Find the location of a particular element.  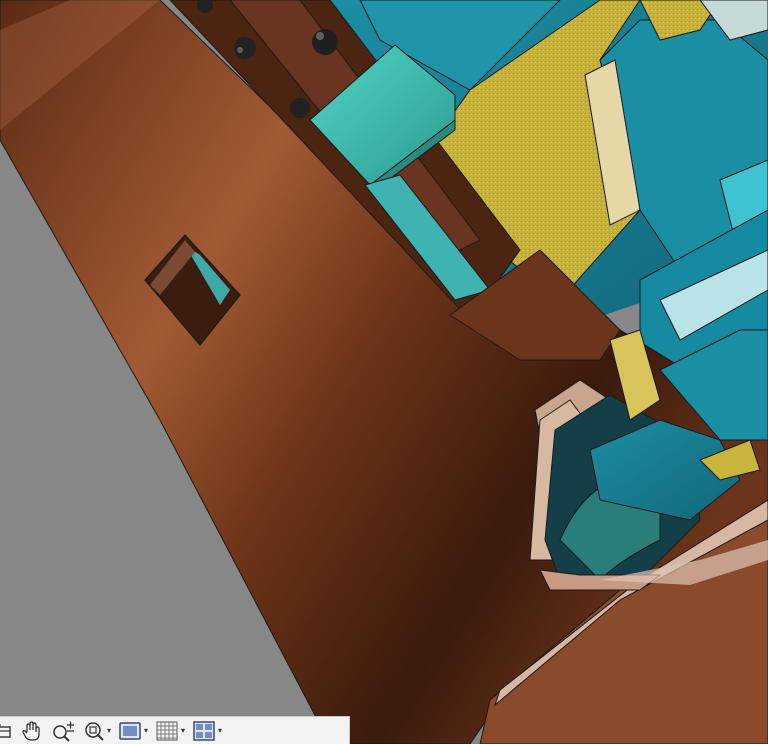

grid-icon is located at coordinates (167, 730).